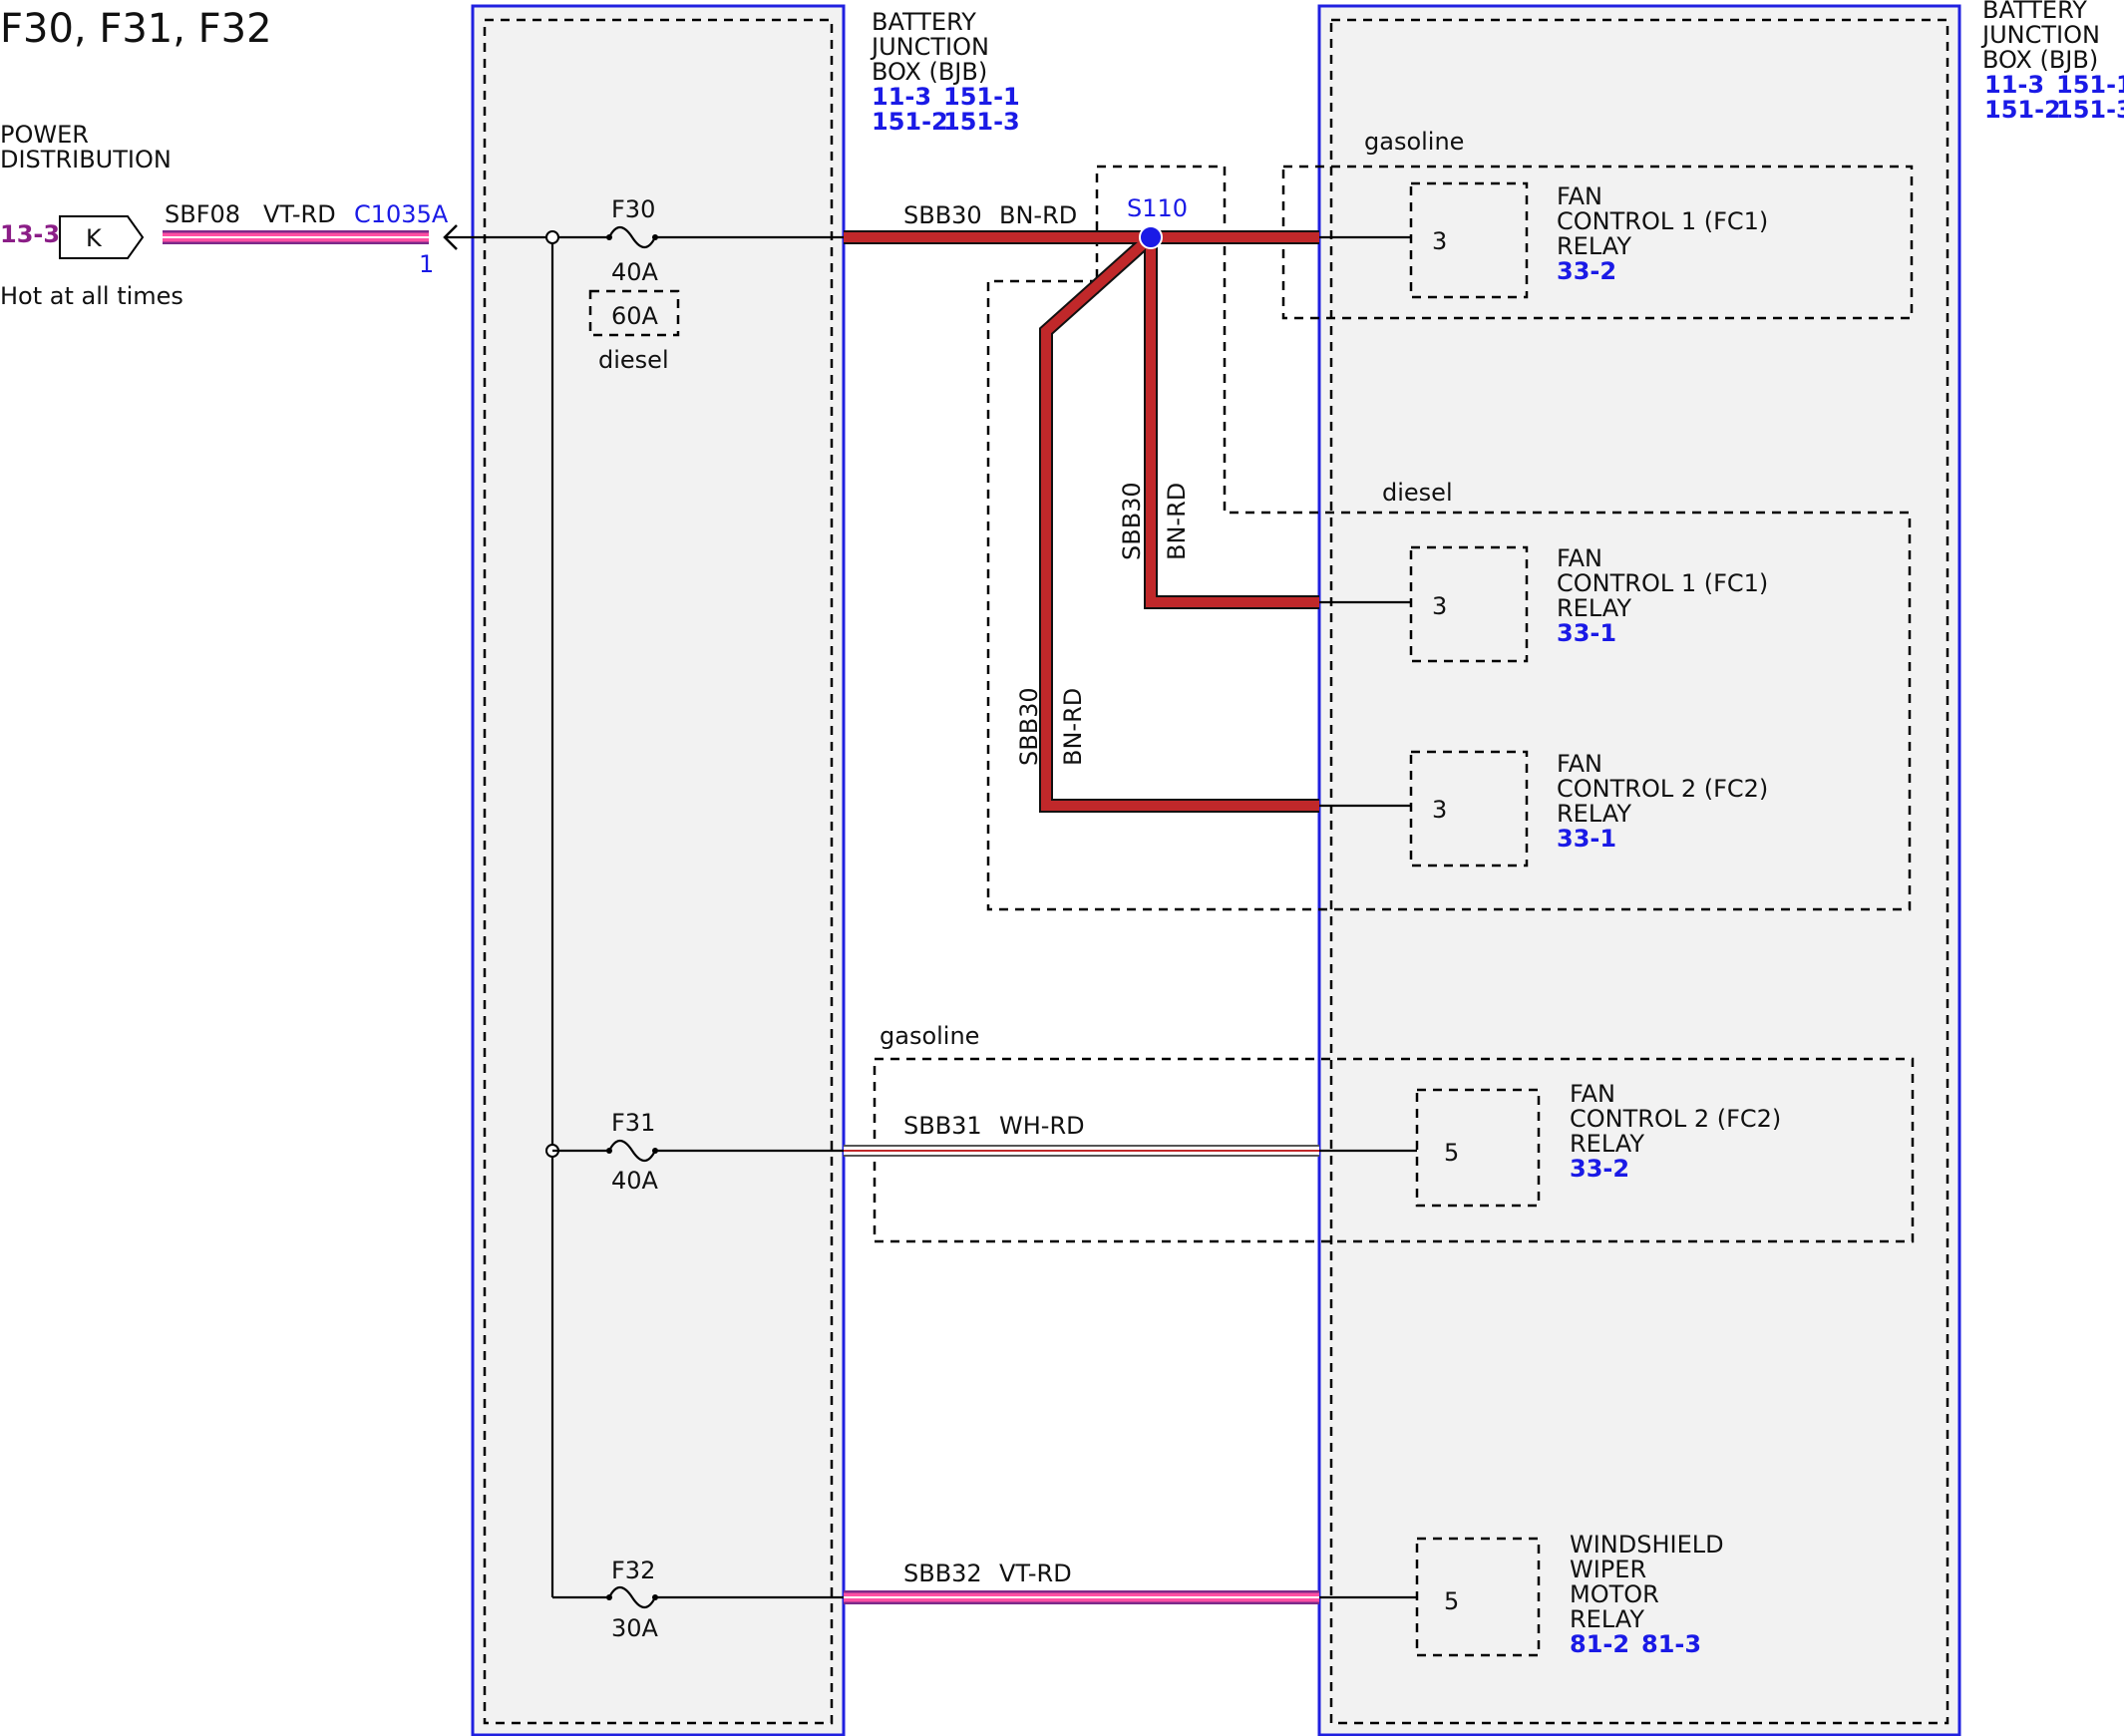  Describe the element at coordinates (2022, 110) in the screenshot. I see `bjb-right-ref-151-2: 151-2` at that location.